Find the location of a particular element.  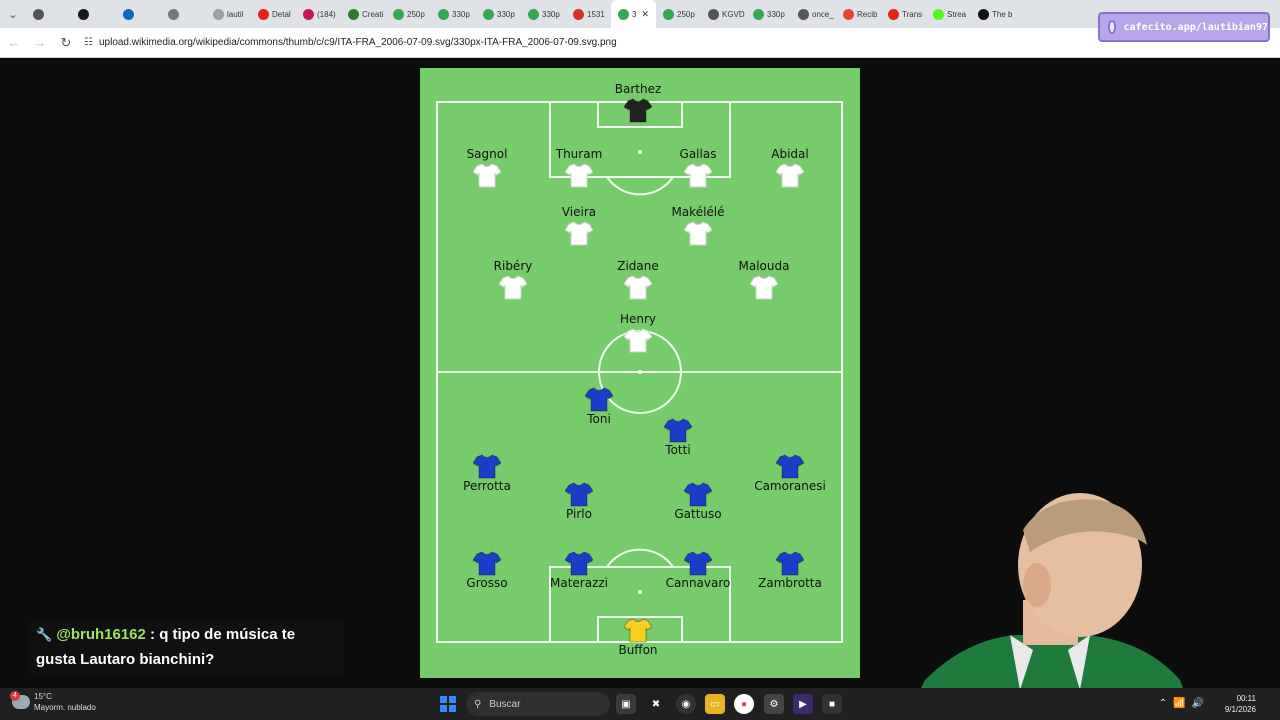

player-italy: Pirlo is located at coordinates (579, 501).